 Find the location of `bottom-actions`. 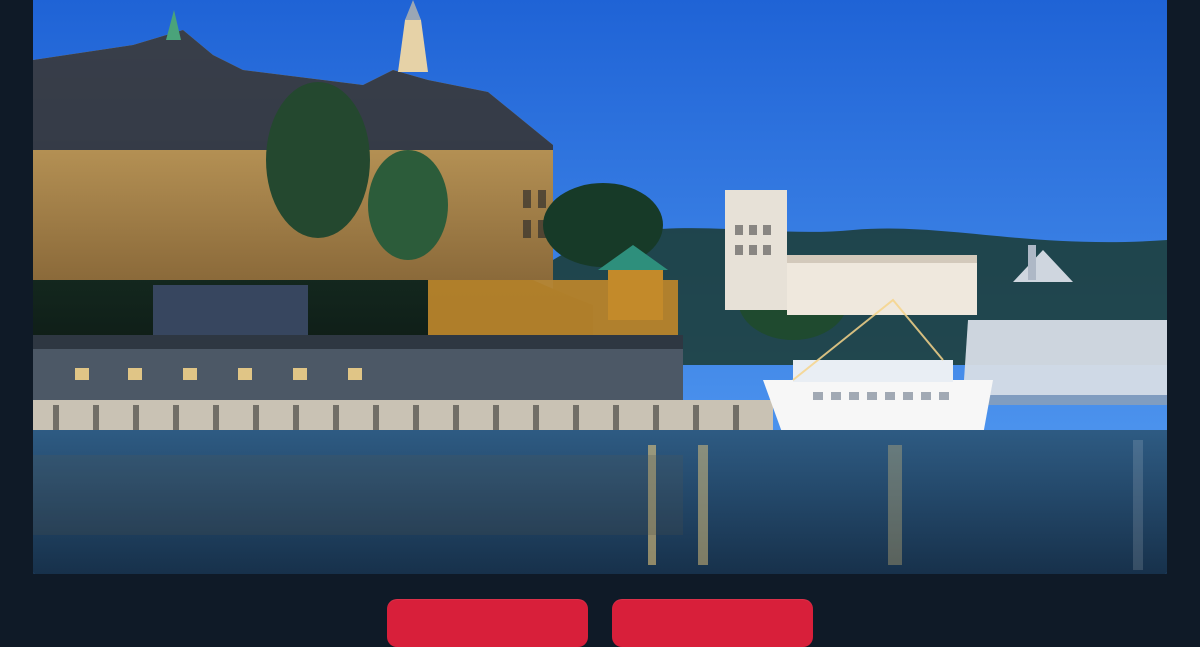

bottom-actions is located at coordinates (600, 623).